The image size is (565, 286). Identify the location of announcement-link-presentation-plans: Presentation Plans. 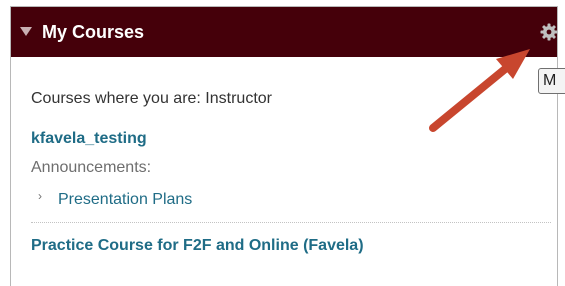
(125, 200).